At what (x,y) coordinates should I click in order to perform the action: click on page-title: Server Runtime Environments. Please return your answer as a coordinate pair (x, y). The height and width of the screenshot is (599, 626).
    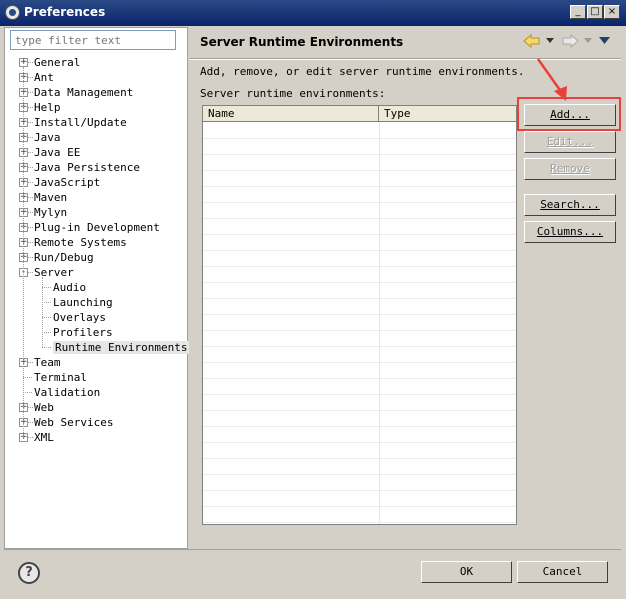
    Looking at the image, I should click on (302, 42).